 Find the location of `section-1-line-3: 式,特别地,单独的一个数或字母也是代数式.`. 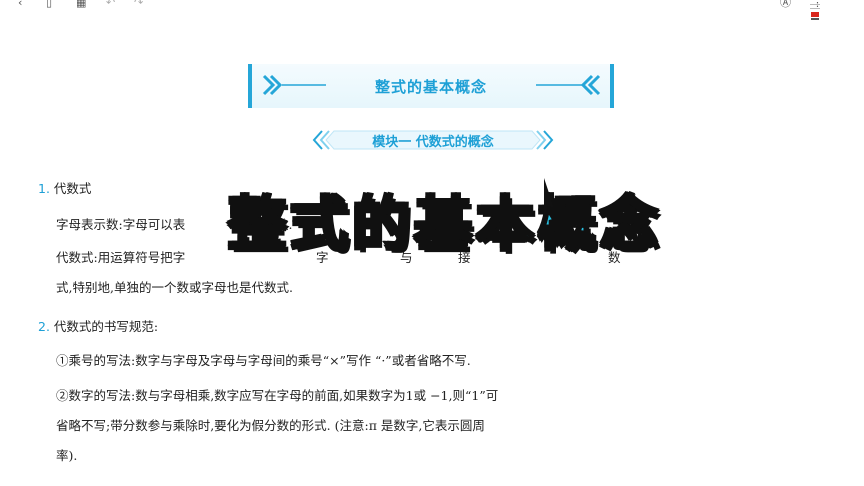

section-1-line-3: 式,特别地,单独的一个数或字母也是代数式. is located at coordinates (174, 287).